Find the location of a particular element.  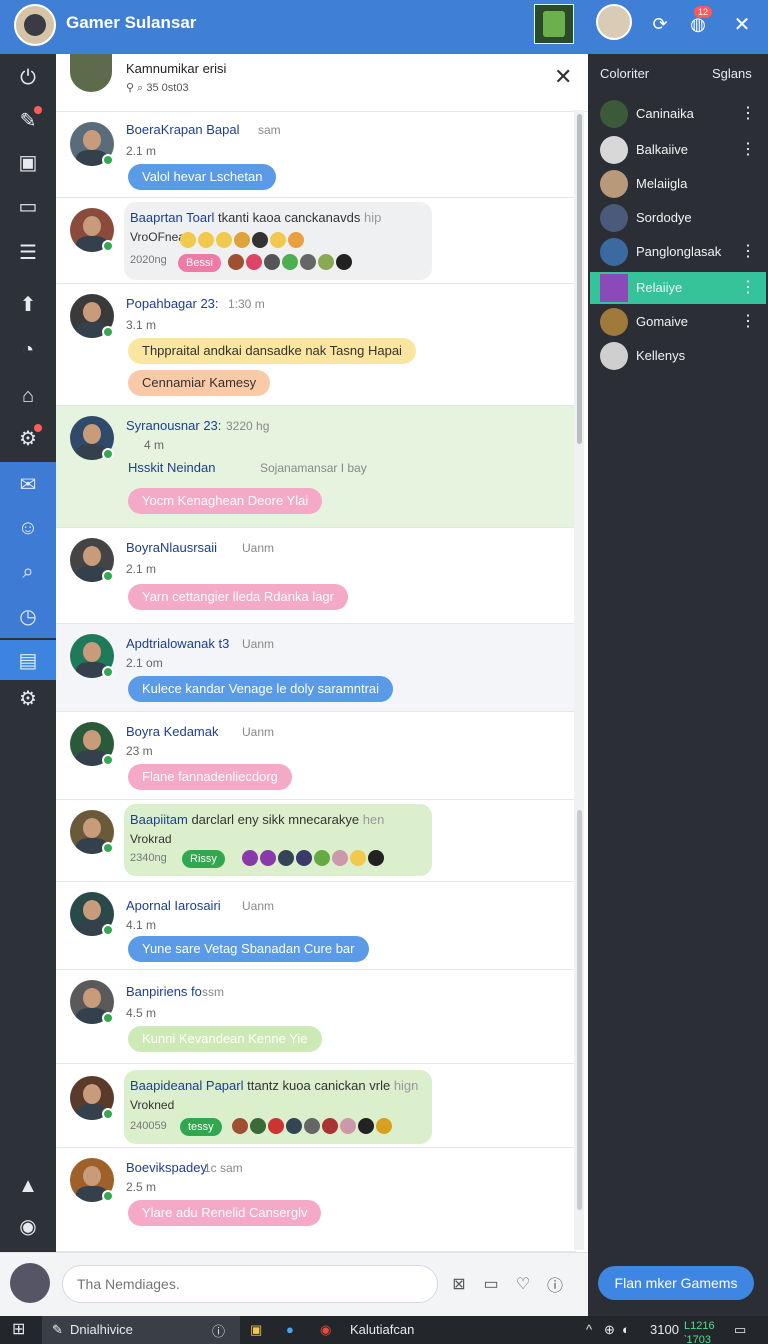

chevron-up-icon: ^ is located at coordinates (589, 1330).